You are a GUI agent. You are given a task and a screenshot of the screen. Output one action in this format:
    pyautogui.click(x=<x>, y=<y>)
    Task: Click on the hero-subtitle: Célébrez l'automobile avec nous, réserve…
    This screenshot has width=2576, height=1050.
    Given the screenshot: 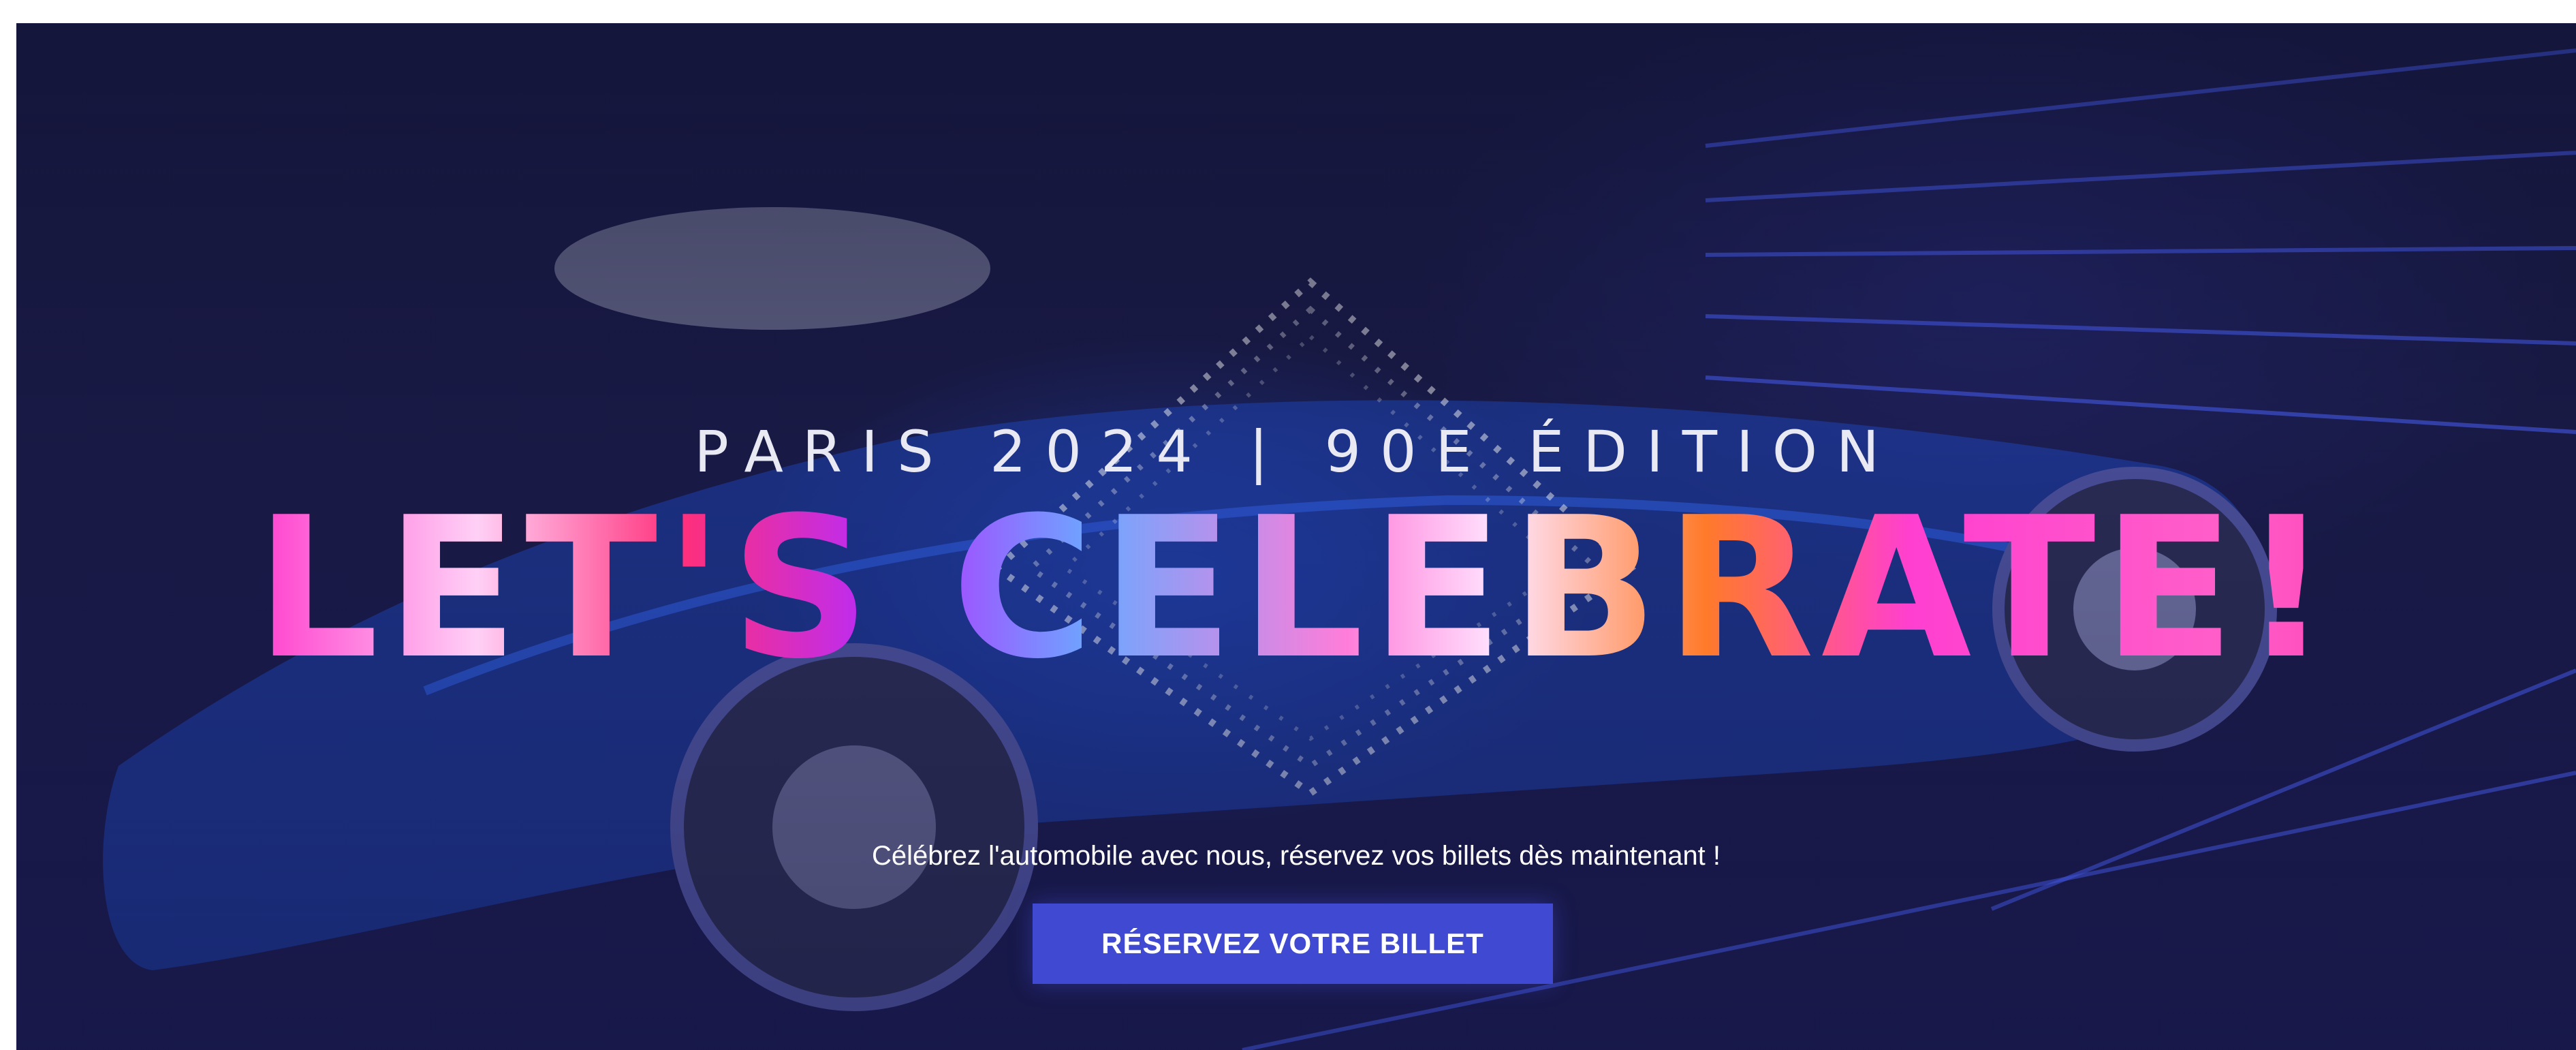 What is the action you would take?
    pyautogui.click(x=1296, y=856)
    